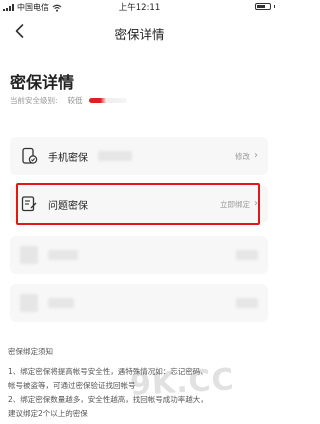 This screenshot has width=320, height=424. What do you see at coordinates (72, 385) in the screenshot?
I see `notice-line: 帐号被盗等，可通过密保验证找回帐号` at bounding box center [72, 385].